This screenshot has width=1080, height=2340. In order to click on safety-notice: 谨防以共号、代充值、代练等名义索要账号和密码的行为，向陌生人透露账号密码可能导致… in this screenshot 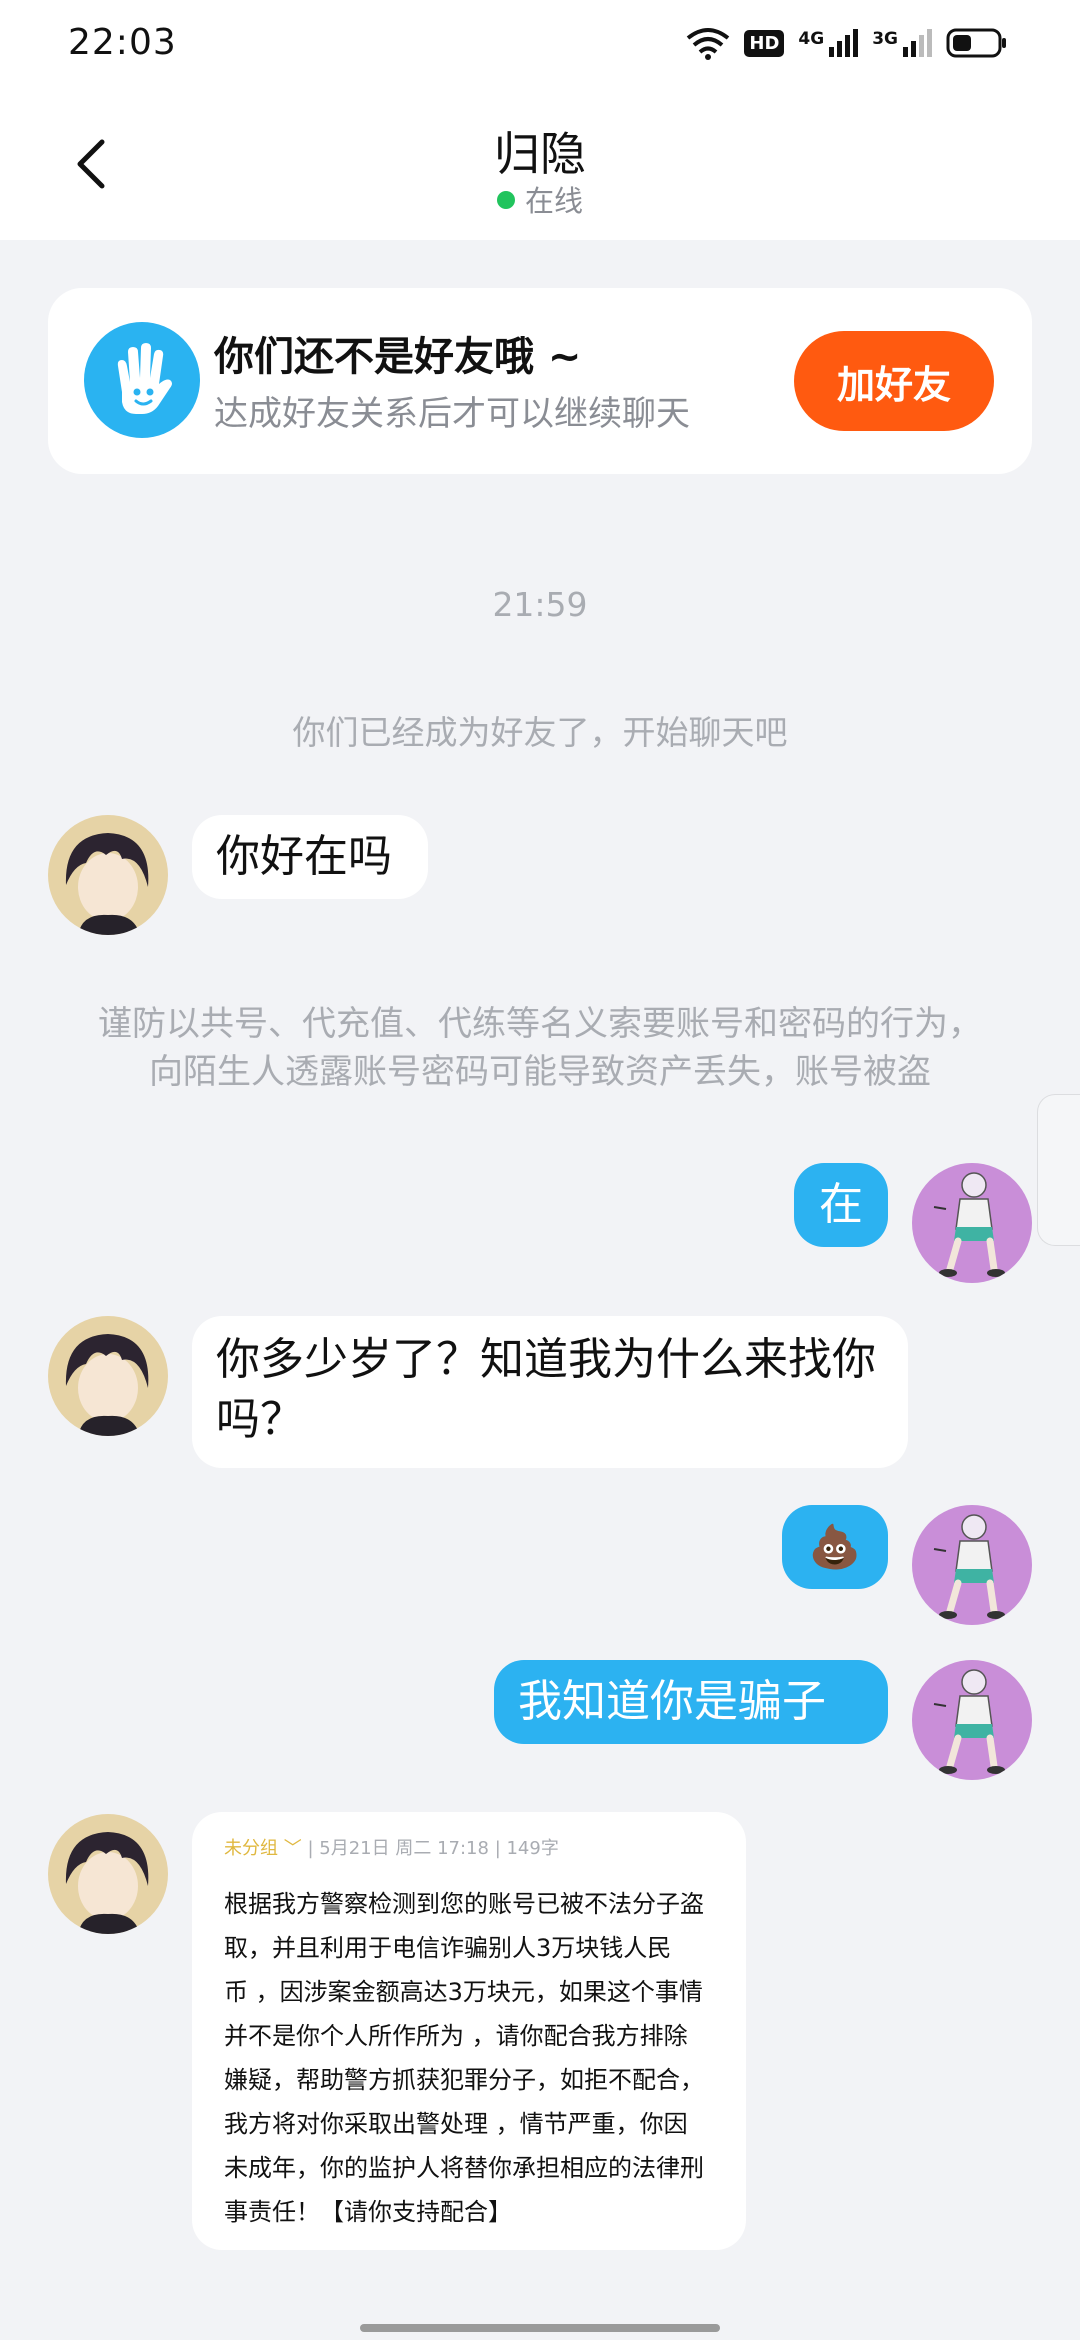, I will do `click(540, 1048)`.